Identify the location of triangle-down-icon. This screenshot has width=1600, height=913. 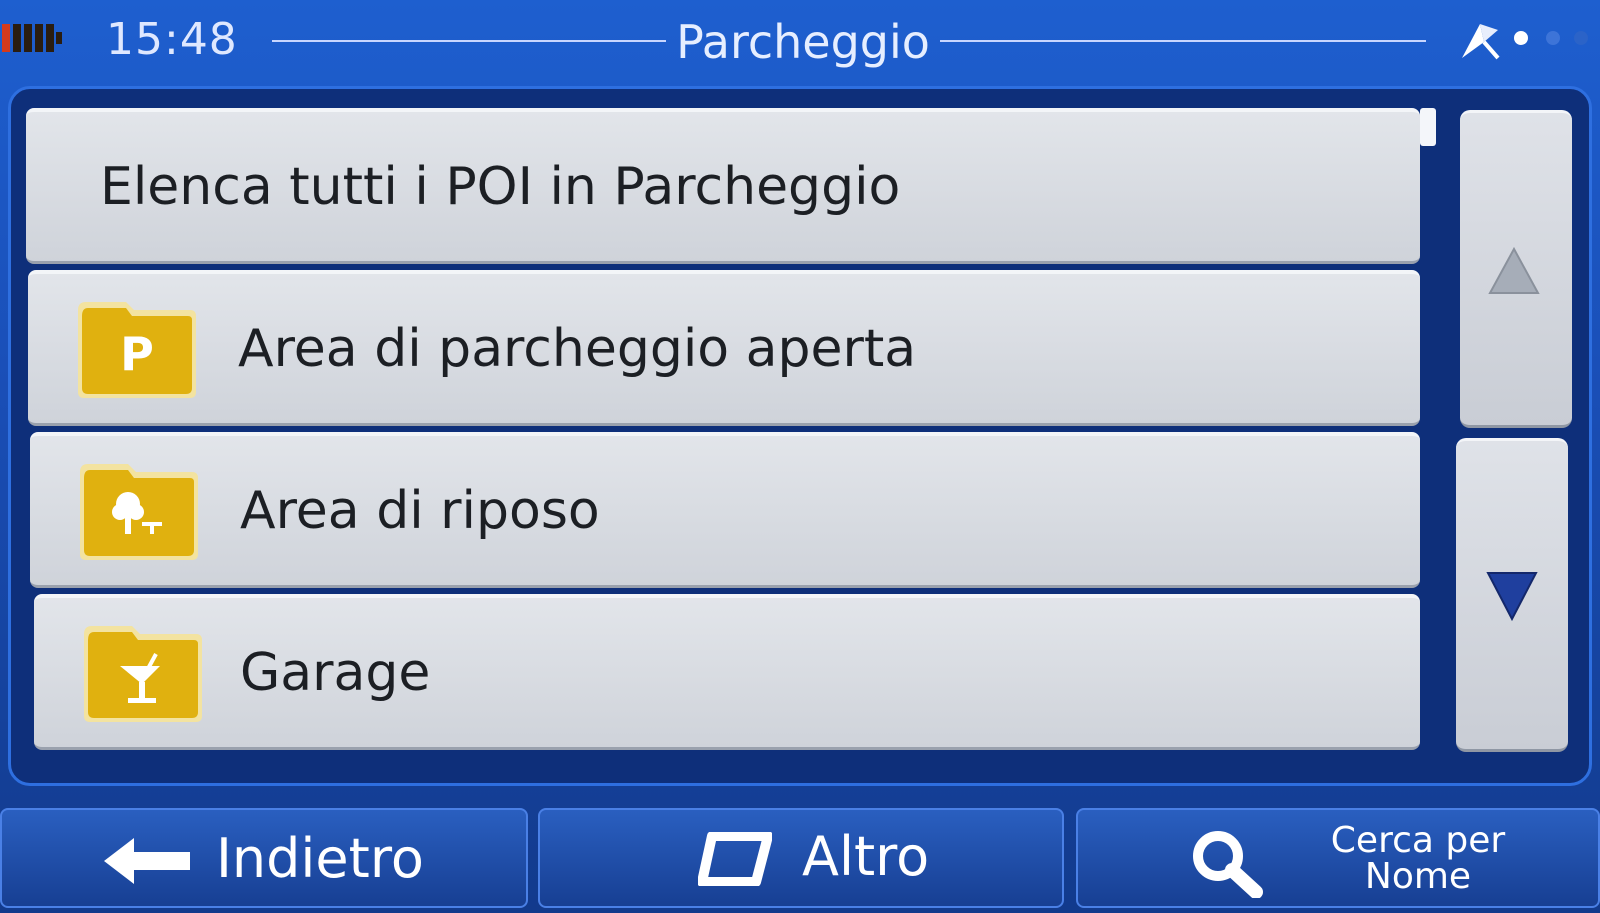
(1512, 597).